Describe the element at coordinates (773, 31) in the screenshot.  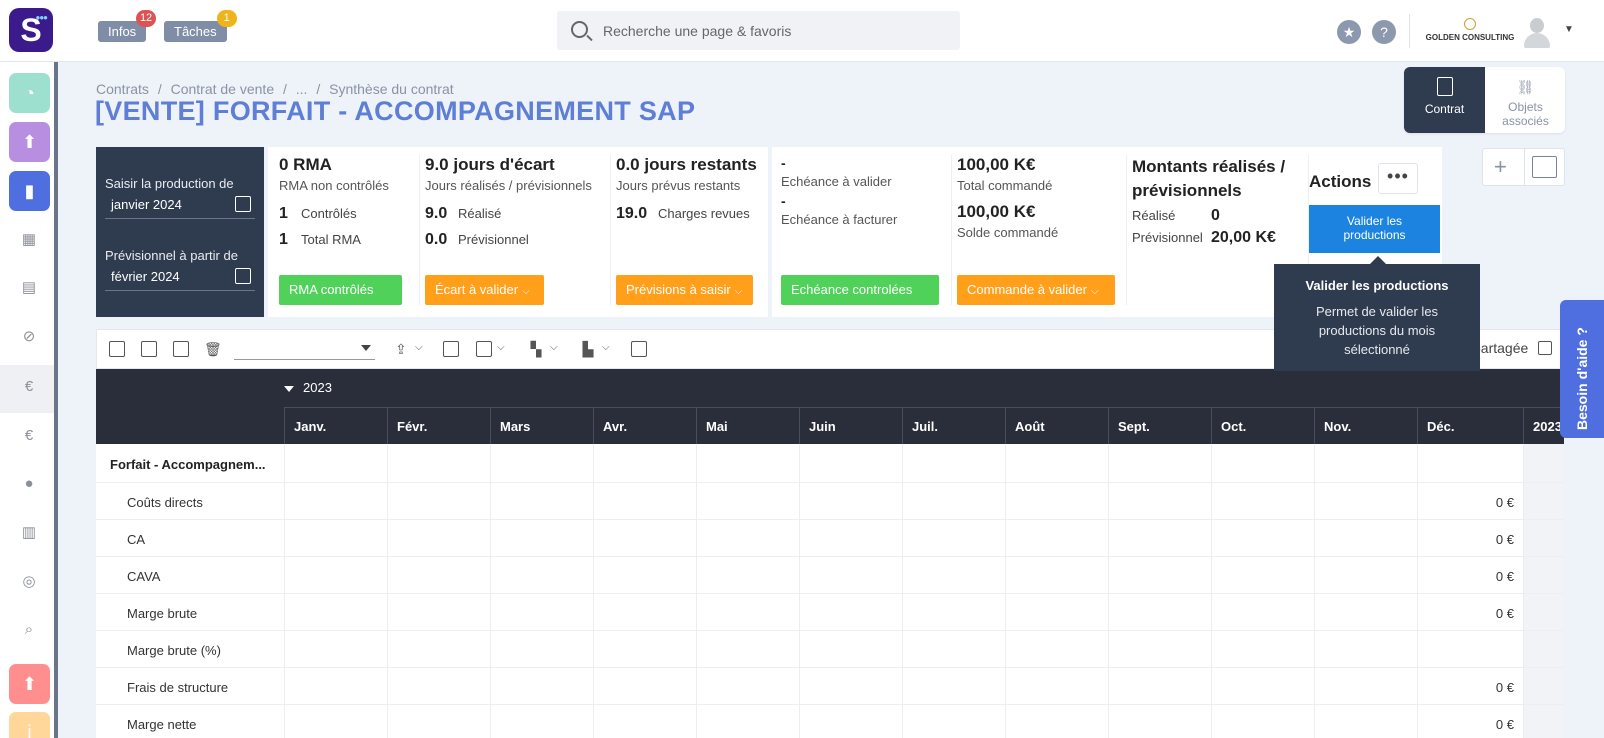
I see `search-input` at that location.